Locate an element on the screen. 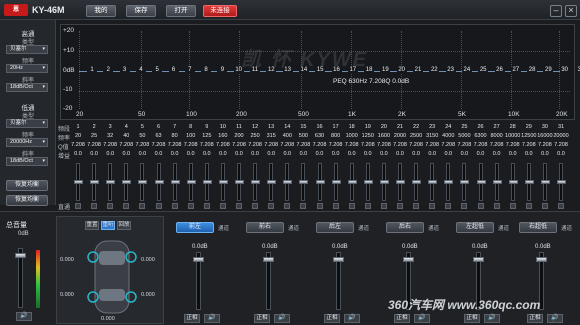  eq-point-handle: 3 is located at coordinates (124, 70).